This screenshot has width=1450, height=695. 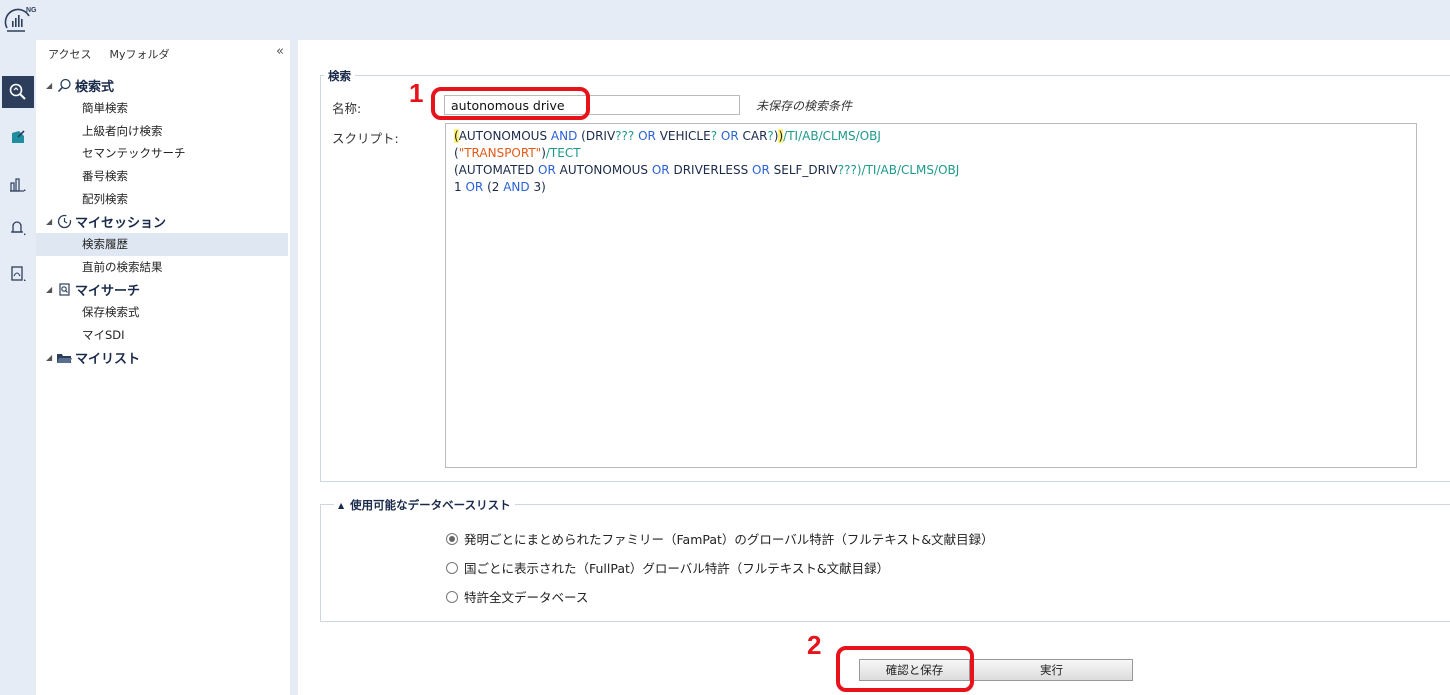 What do you see at coordinates (294, 367) in the screenshot?
I see `panel-divider` at bounding box center [294, 367].